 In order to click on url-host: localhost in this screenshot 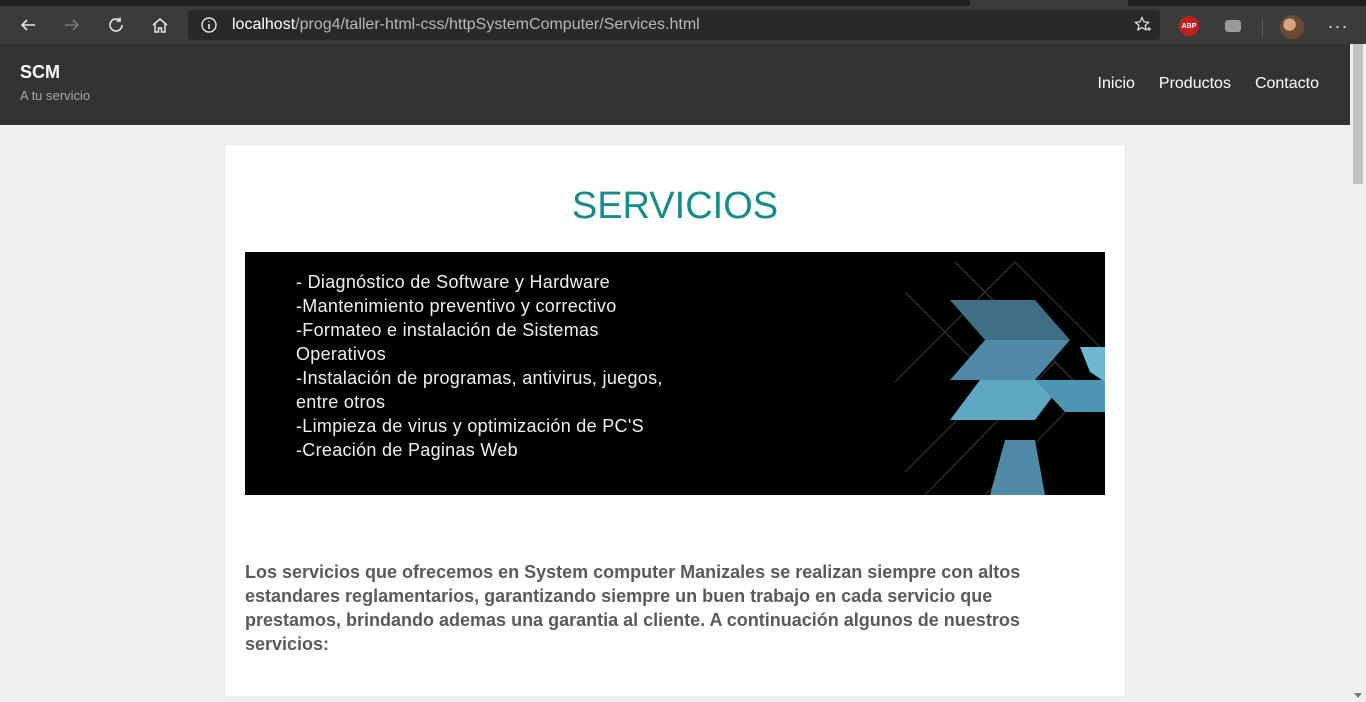, I will do `click(264, 24)`.